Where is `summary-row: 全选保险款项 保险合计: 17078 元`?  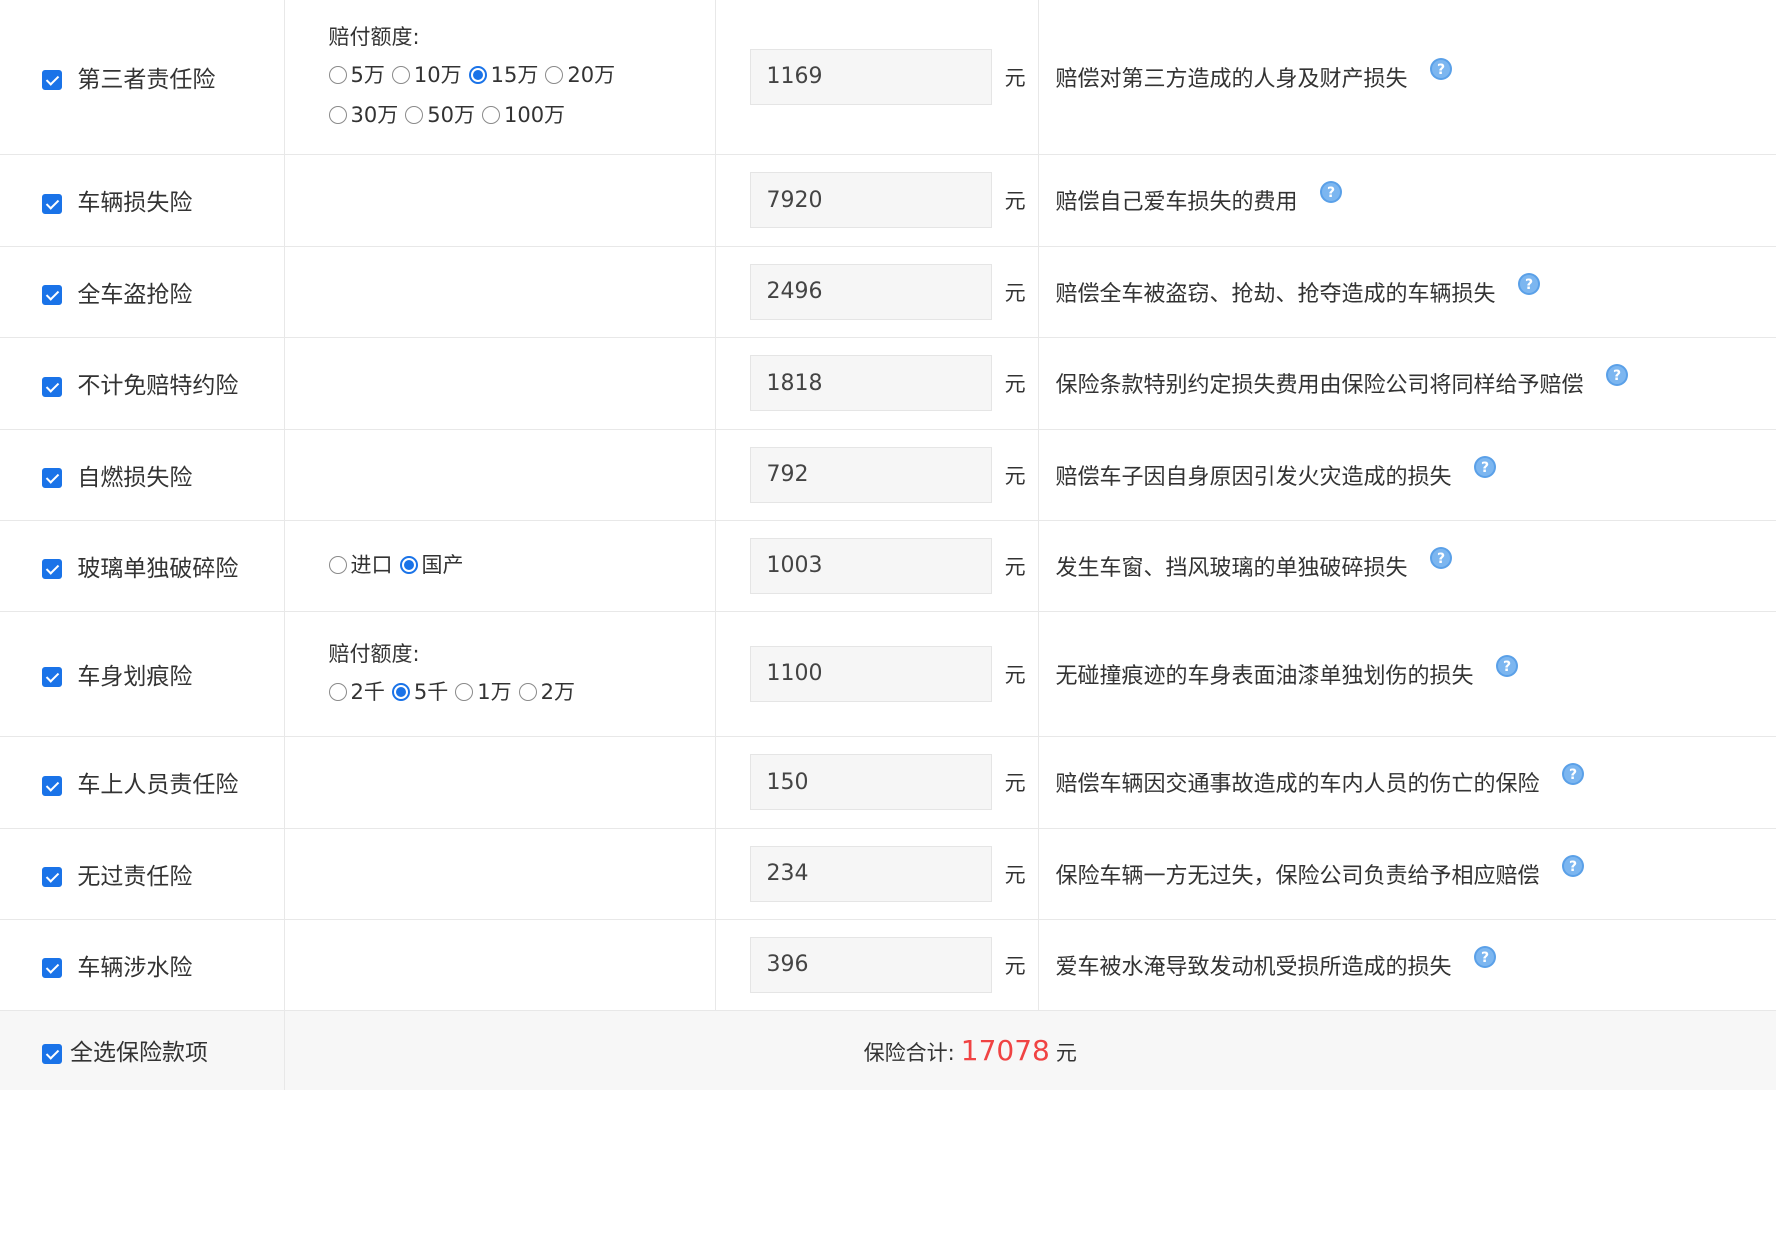 summary-row: 全选保险款项 保险合计: 17078 元 is located at coordinates (888, 1050).